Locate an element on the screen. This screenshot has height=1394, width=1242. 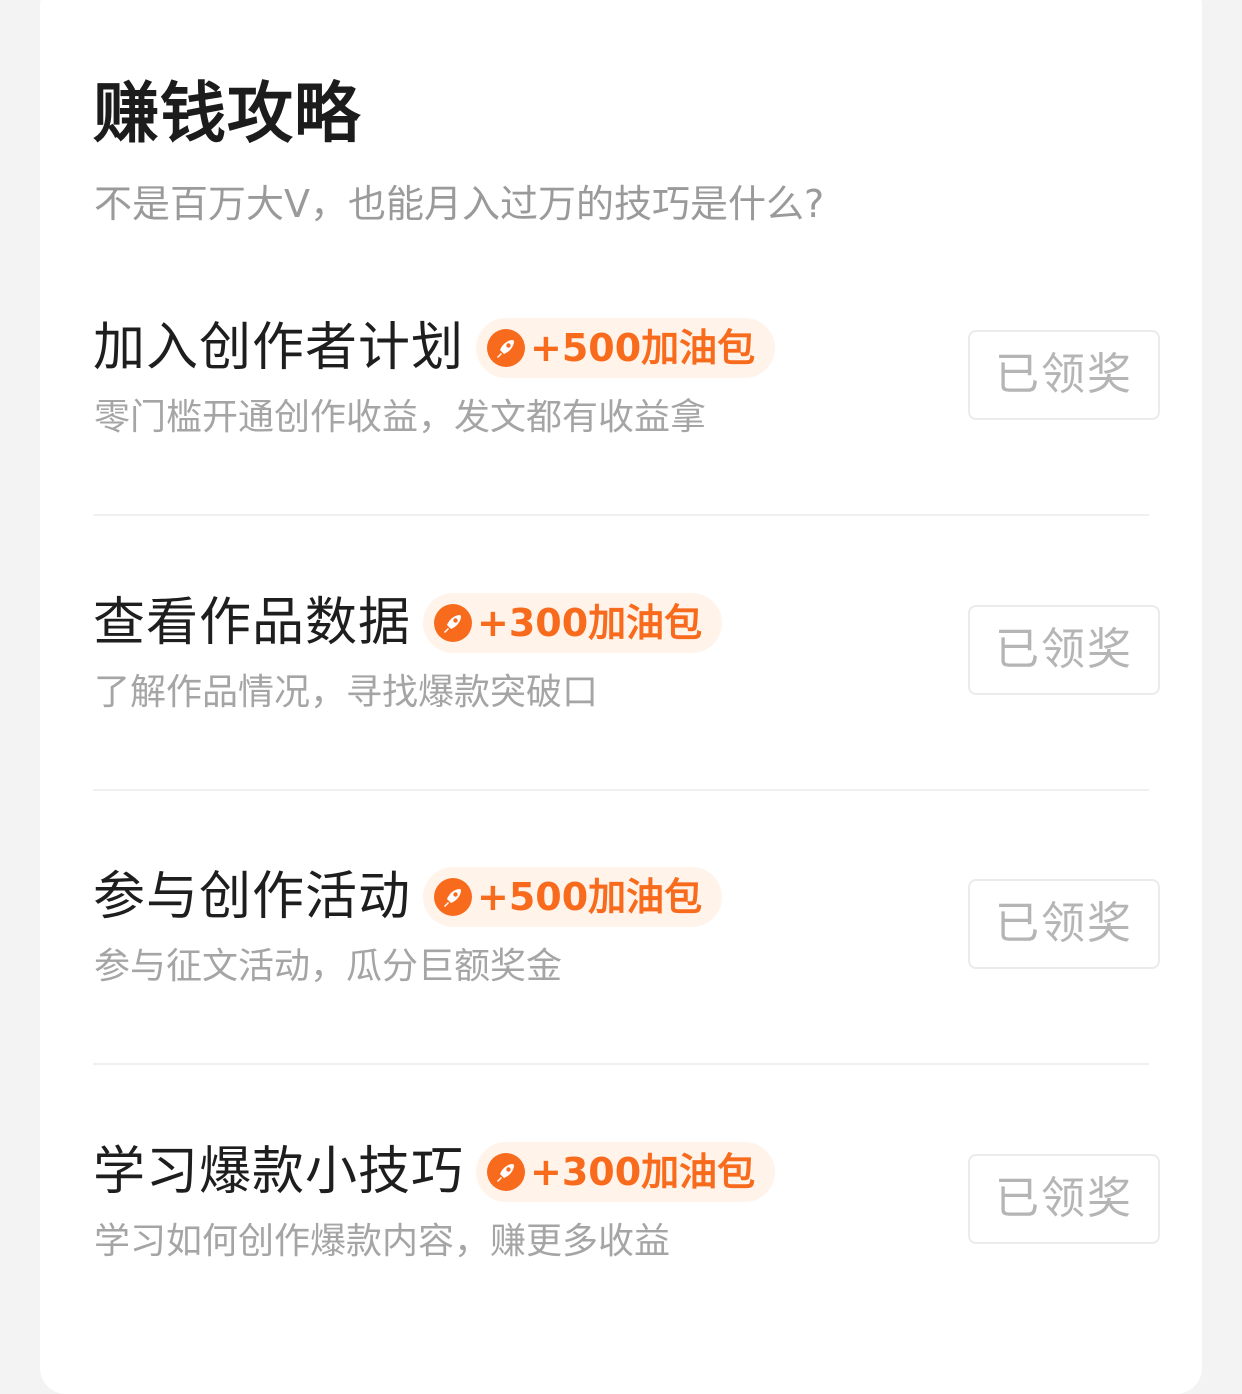
task-description: 了解作品情况，寻找爆款突破口 is located at coordinates (346, 692).